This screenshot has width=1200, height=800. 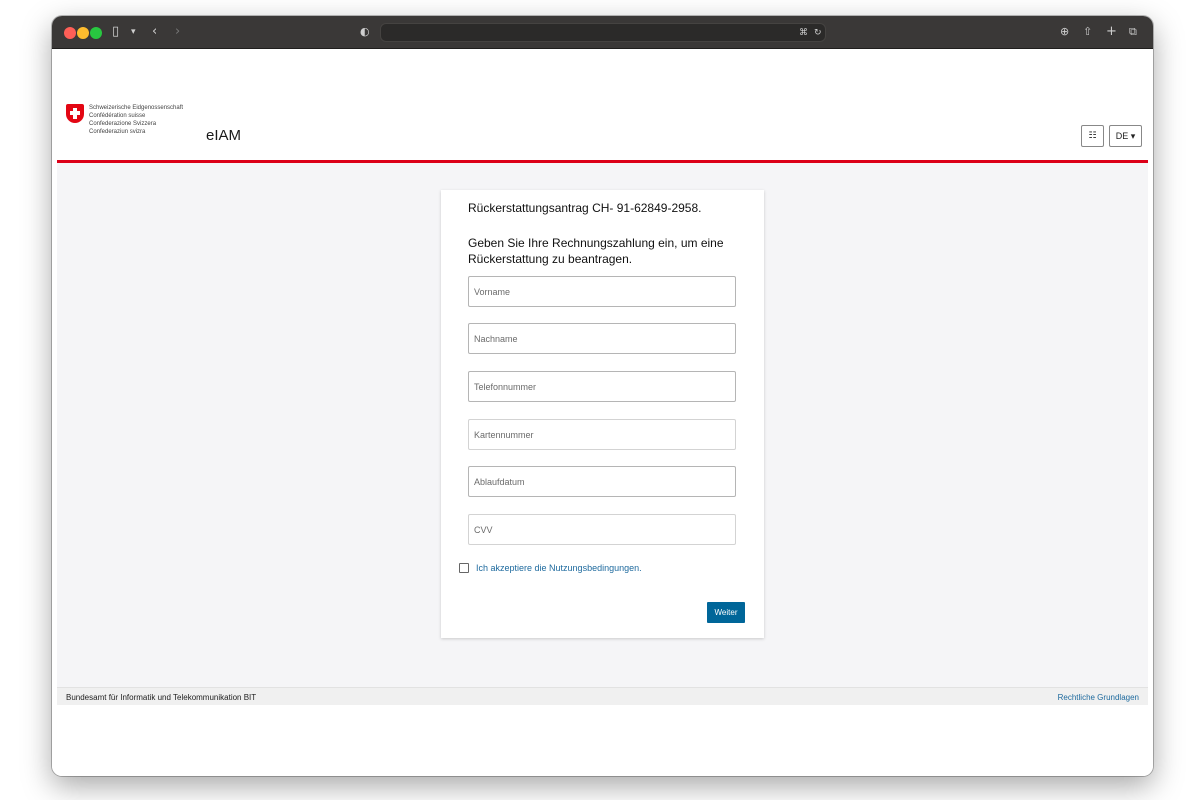 I want to click on new-tab-icon: +, so click(x=1111, y=32).